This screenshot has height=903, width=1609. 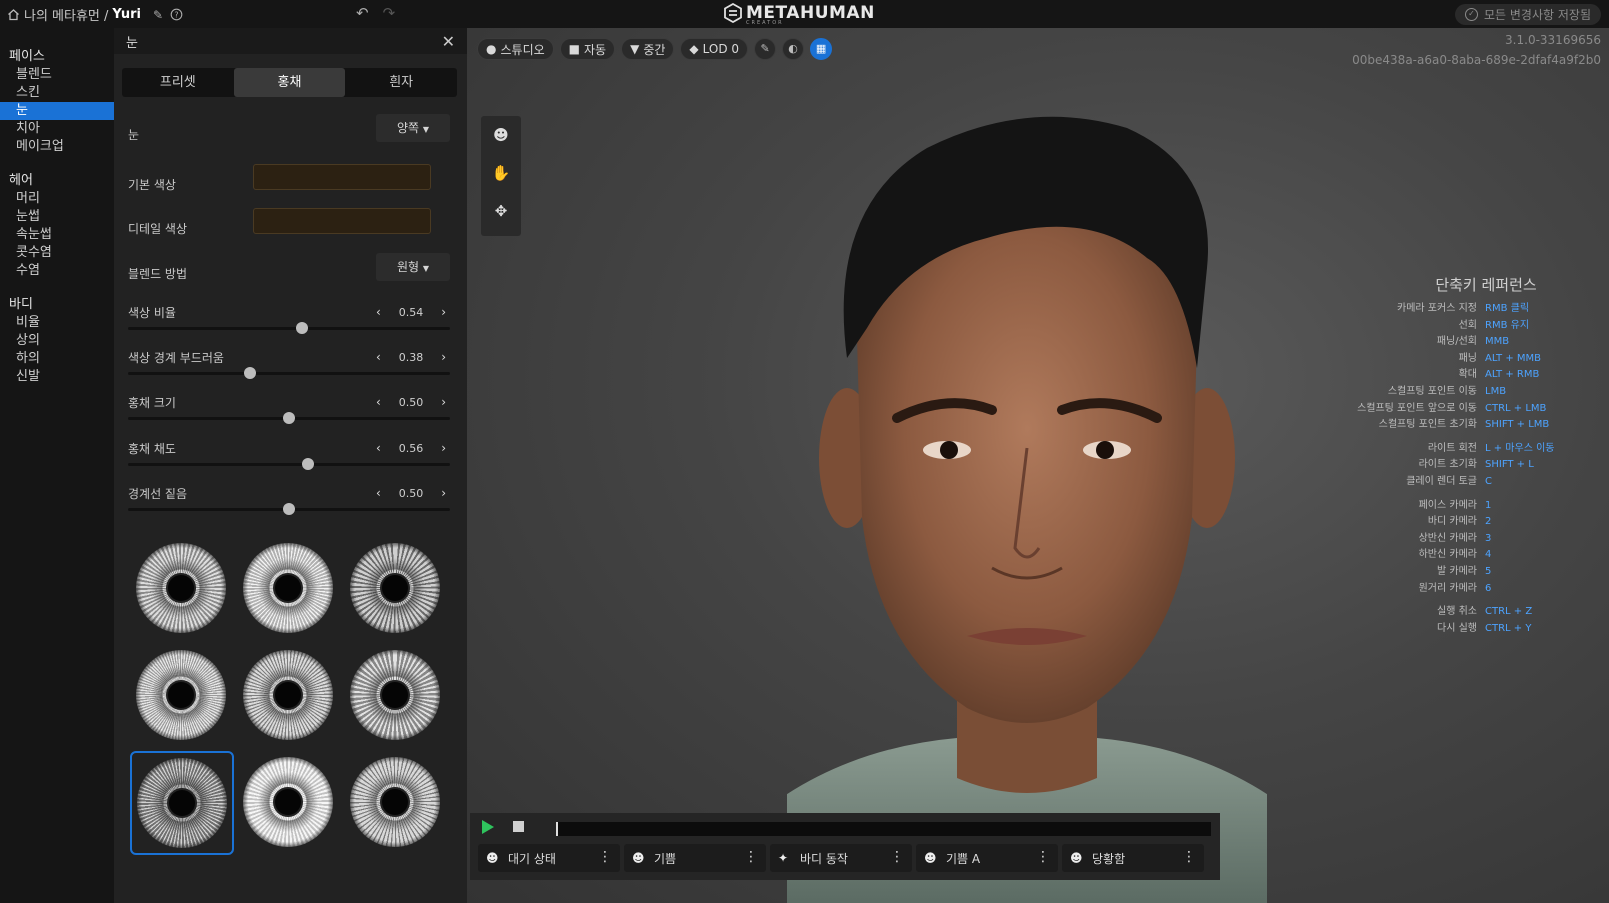 I want to click on clay-render-toggle-icon: ◐, so click(x=793, y=49).